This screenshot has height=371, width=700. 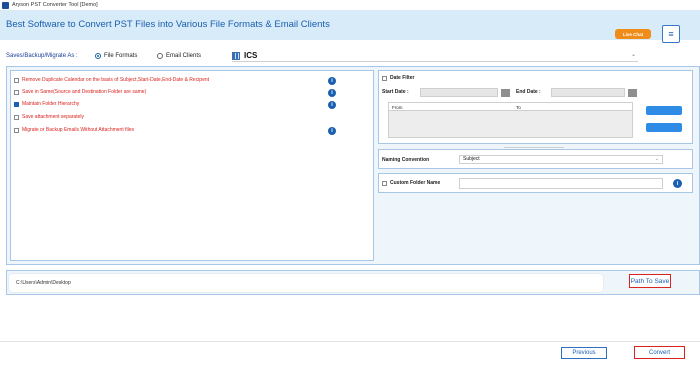 I want to click on end-date-label: End Date :, so click(x=528, y=92).